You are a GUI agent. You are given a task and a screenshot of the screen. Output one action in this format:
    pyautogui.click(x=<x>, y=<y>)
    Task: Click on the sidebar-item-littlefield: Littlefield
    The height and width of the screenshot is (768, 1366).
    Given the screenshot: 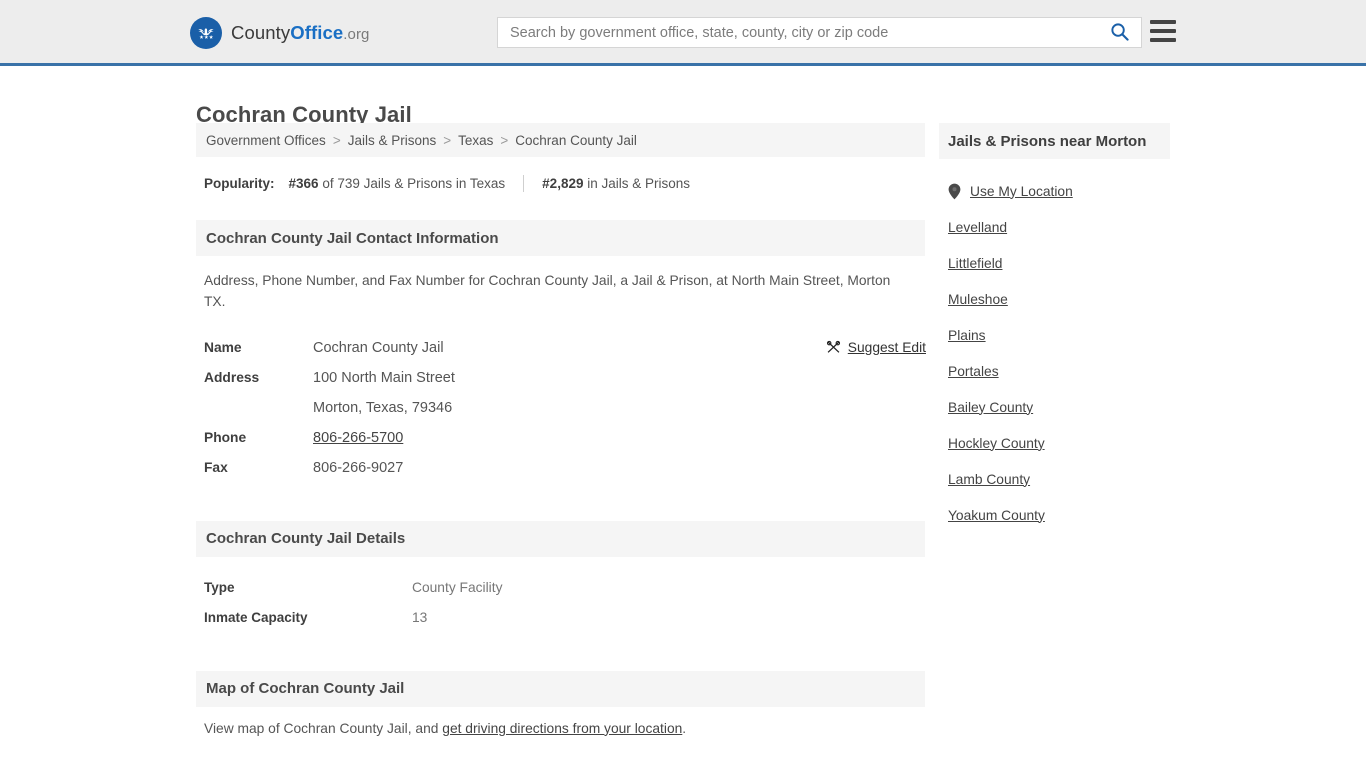 What is the action you would take?
    pyautogui.click(x=1054, y=263)
    